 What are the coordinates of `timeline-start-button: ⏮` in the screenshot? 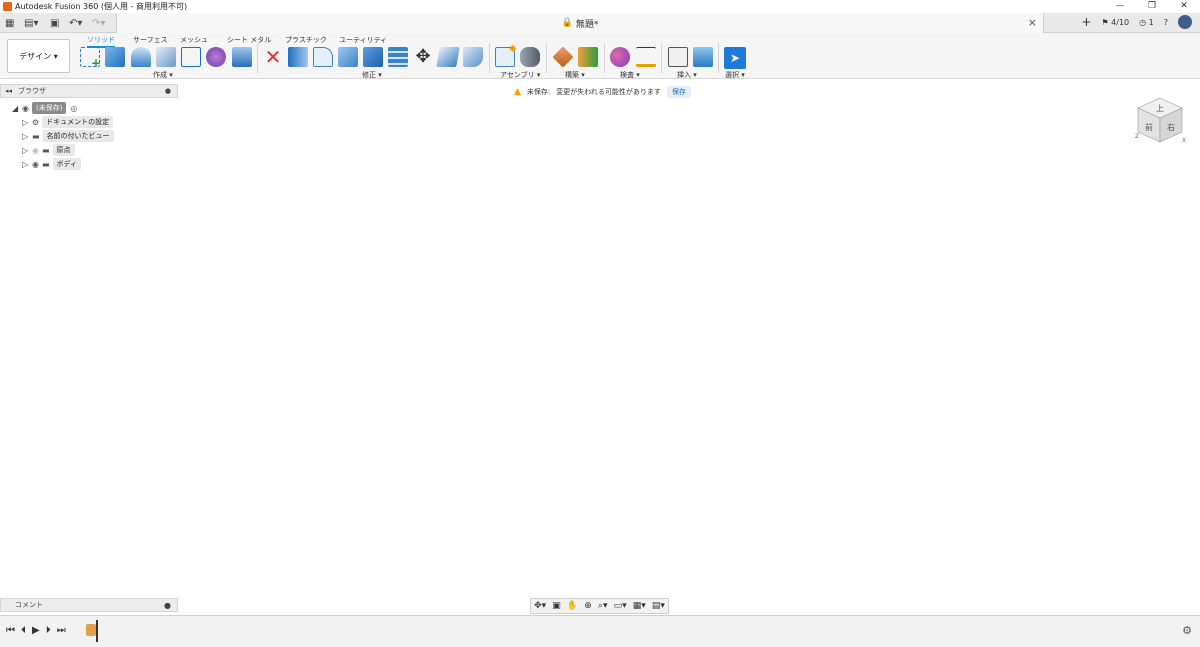 It's located at (10, 630).